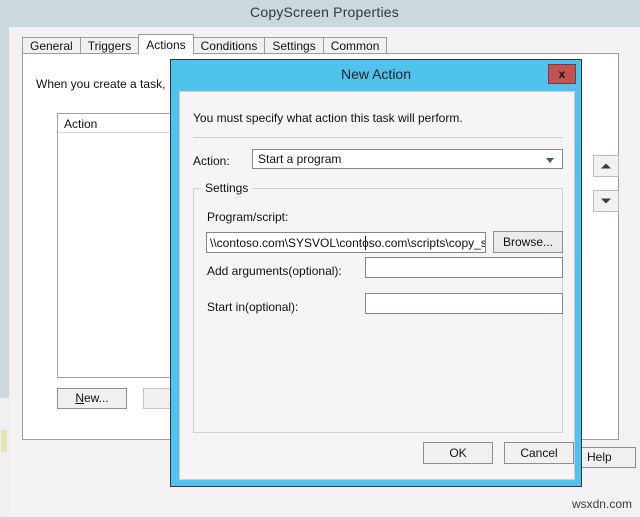 The height and width of the screenshot is (517, 640). I want to click on dialog-divider, so click(378, 137).